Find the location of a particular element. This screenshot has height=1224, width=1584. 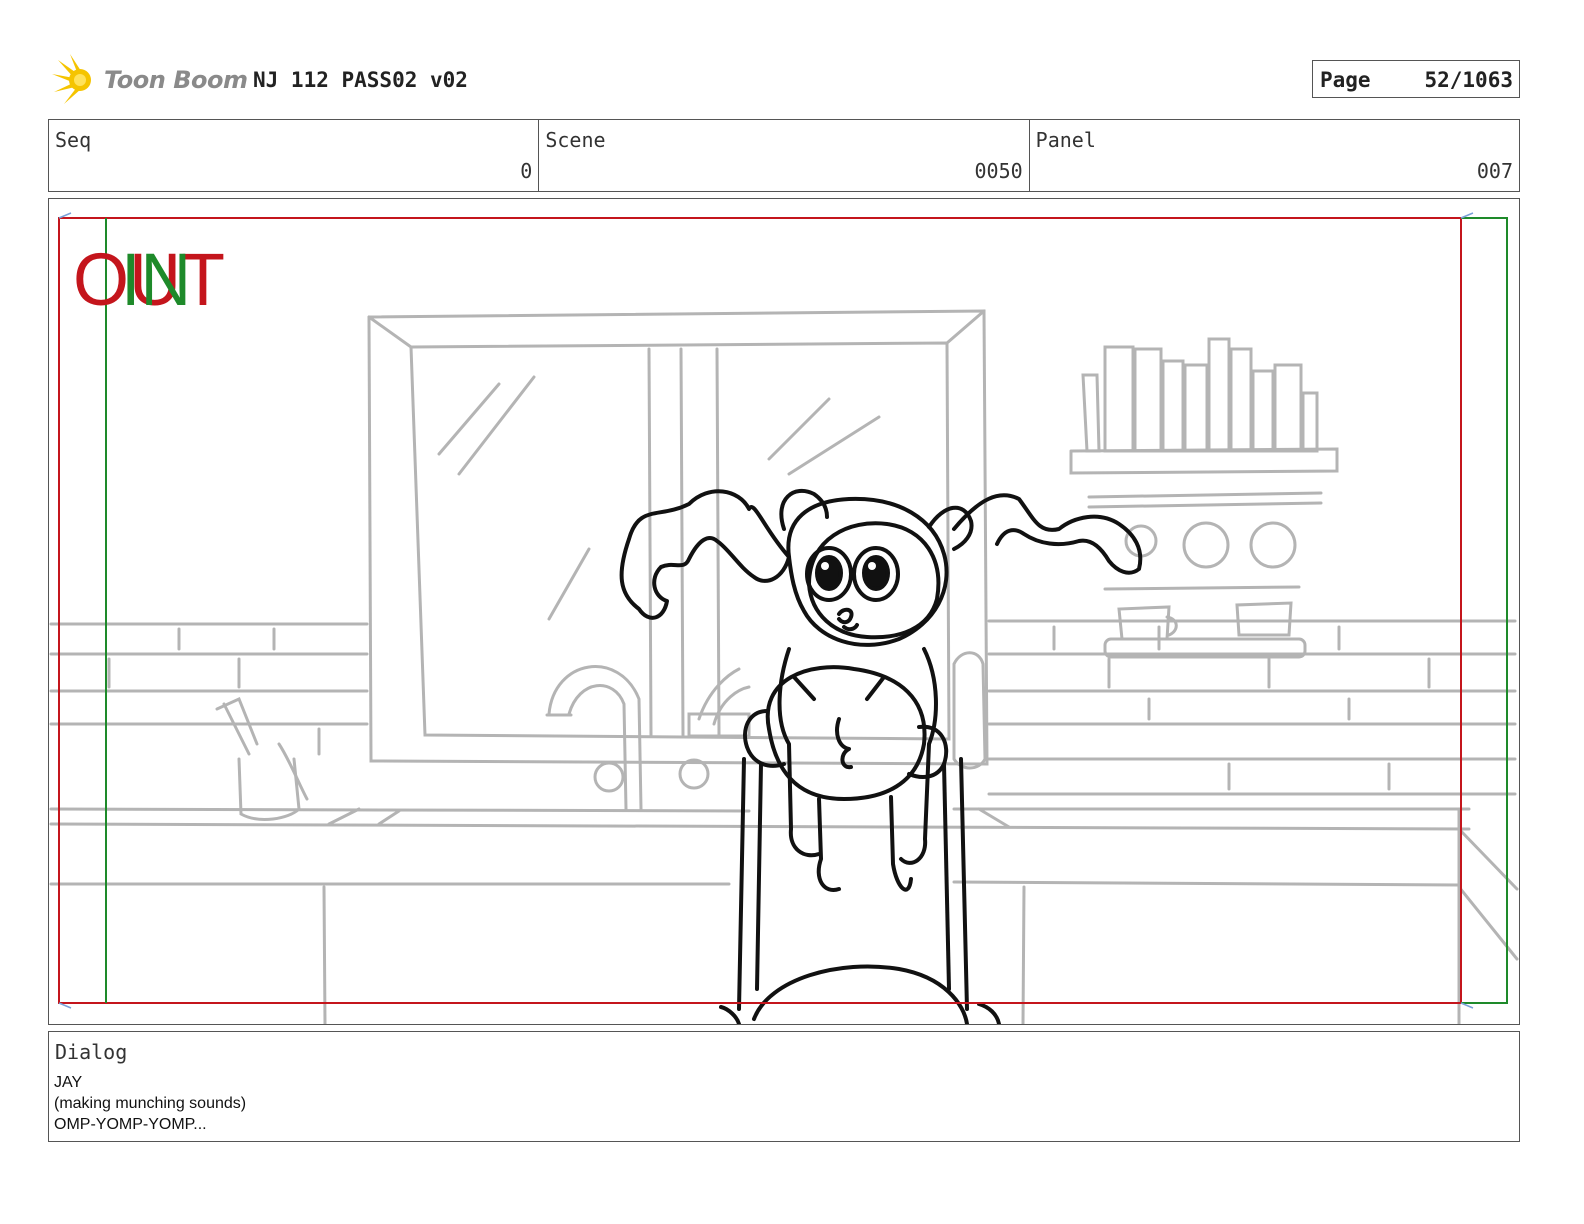

page-label: Page is located at coordinates (1345, 80).